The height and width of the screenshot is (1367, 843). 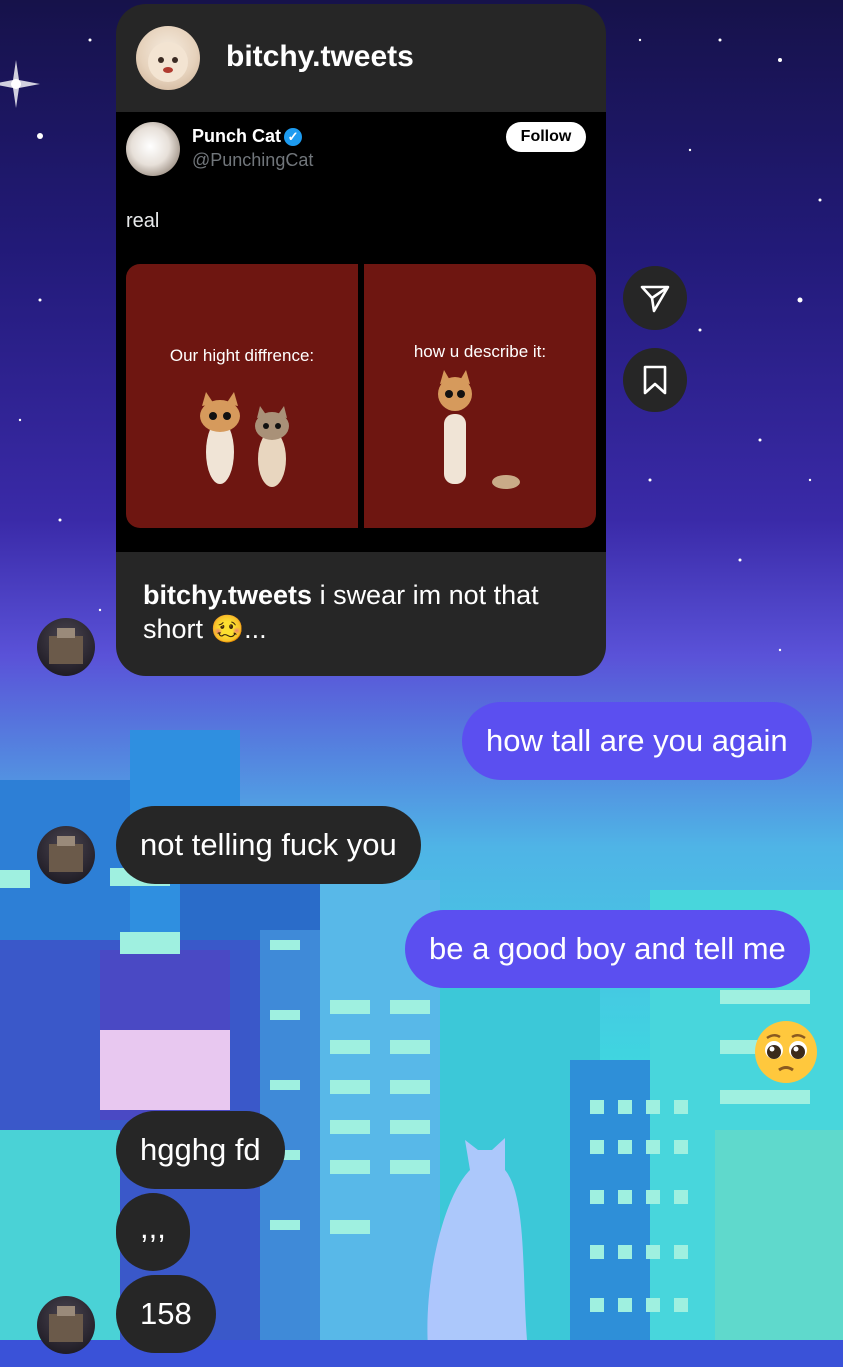 I want to click on tweet-media: Our hight diffrence: how u describe it:, so click(x=361, y=396).